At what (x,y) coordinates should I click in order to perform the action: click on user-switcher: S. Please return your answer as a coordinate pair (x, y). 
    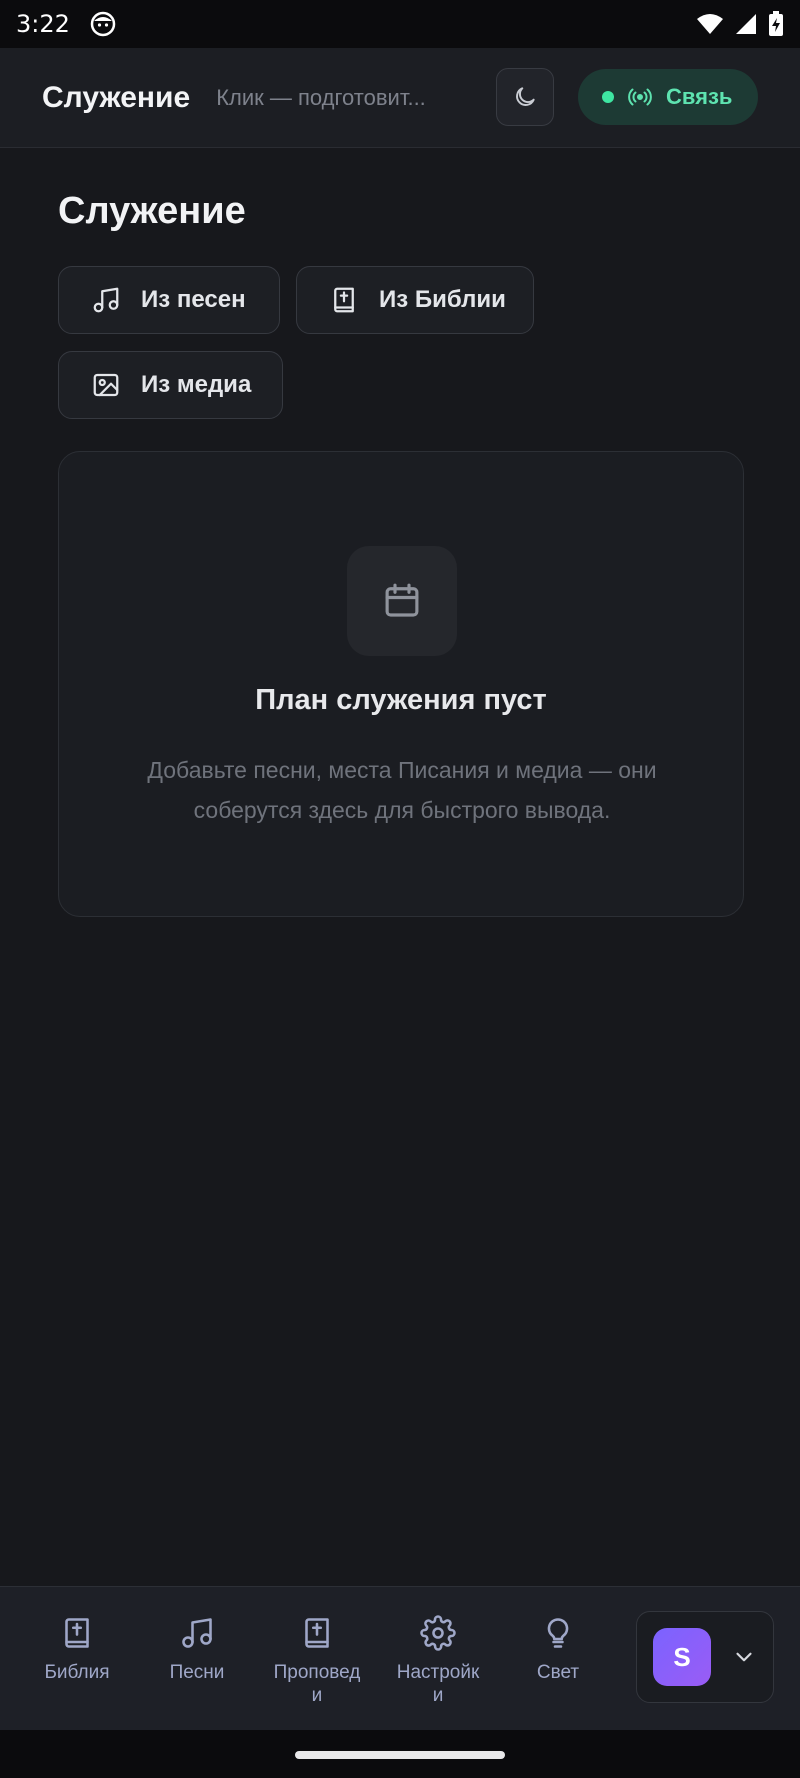
    Looking at the image, I should click on (705, 1657).